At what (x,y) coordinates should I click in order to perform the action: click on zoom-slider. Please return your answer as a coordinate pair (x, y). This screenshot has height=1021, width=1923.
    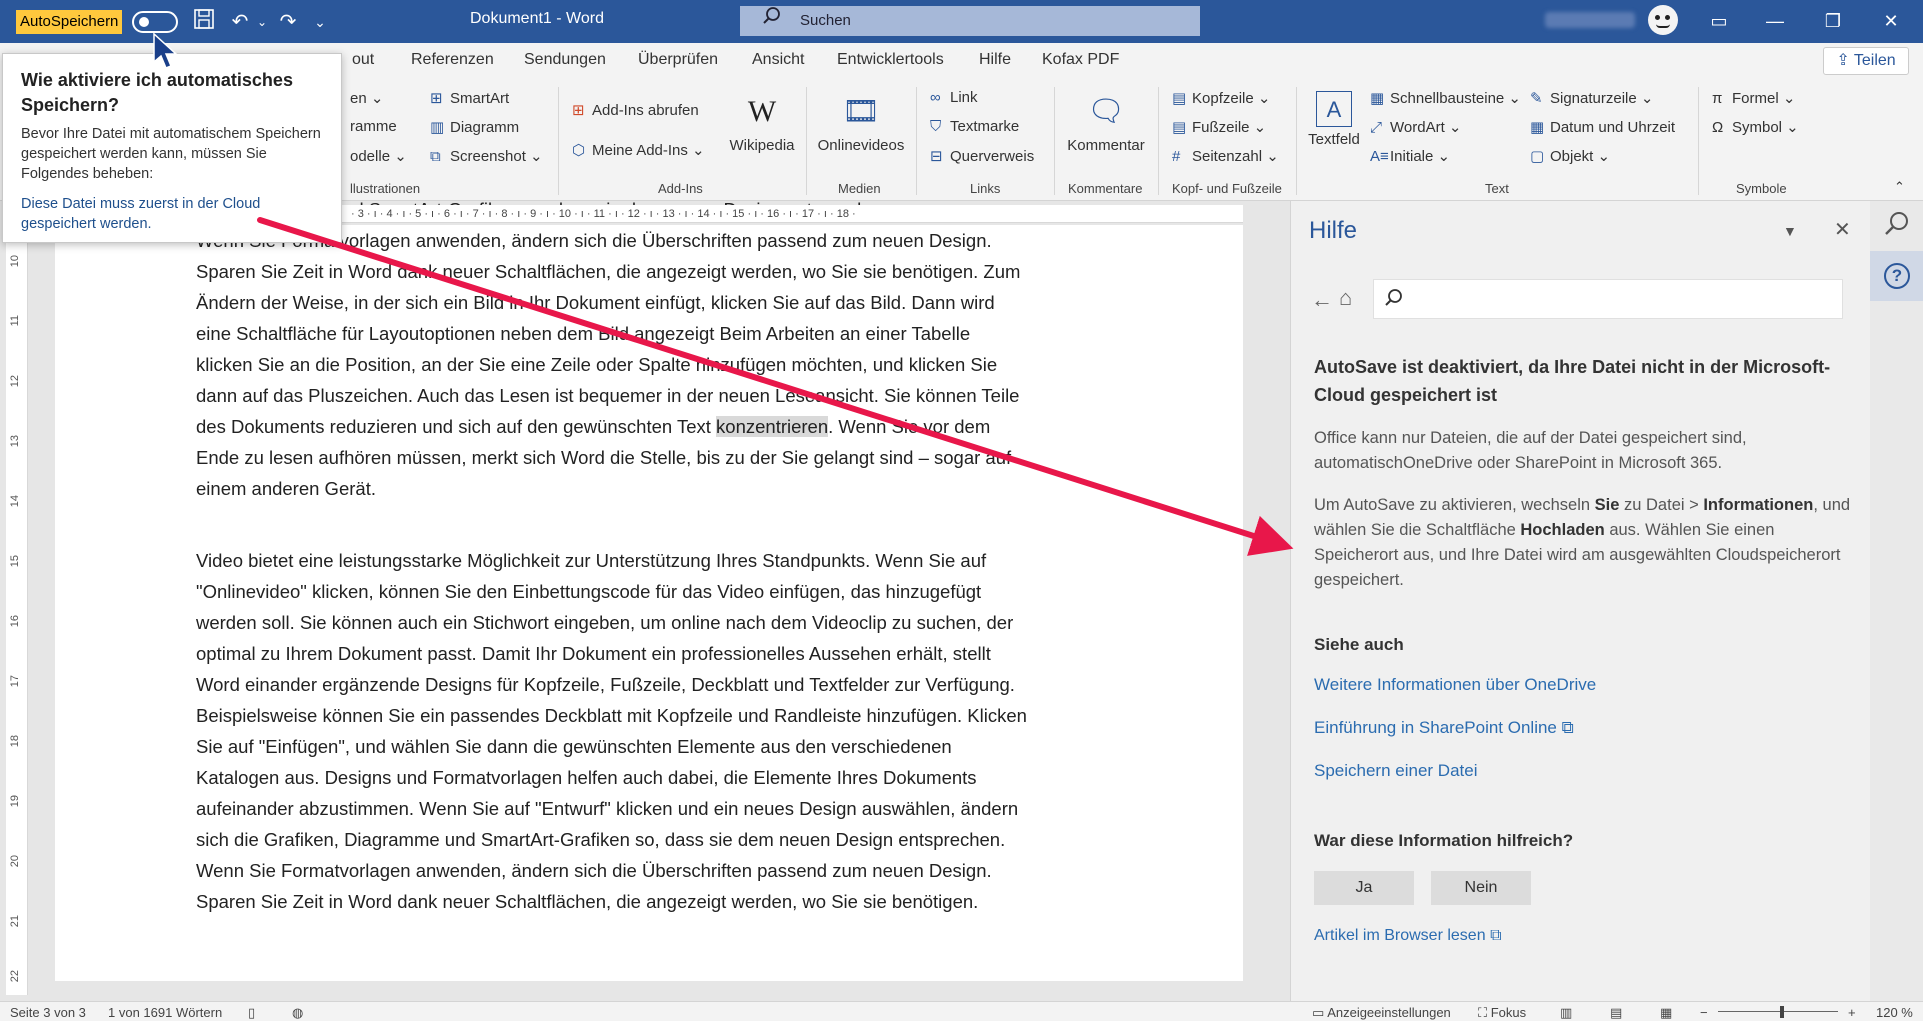
    Looking at the image, I should click on (1778, 1011).